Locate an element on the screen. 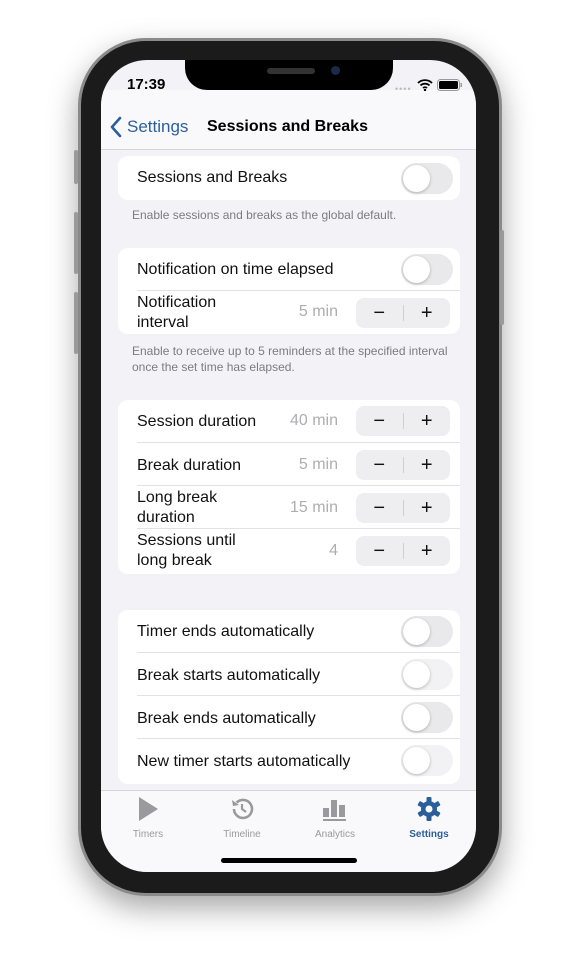 This screenshot has height=957, width=576. volume-up-button is located at coordinates (76, 243).